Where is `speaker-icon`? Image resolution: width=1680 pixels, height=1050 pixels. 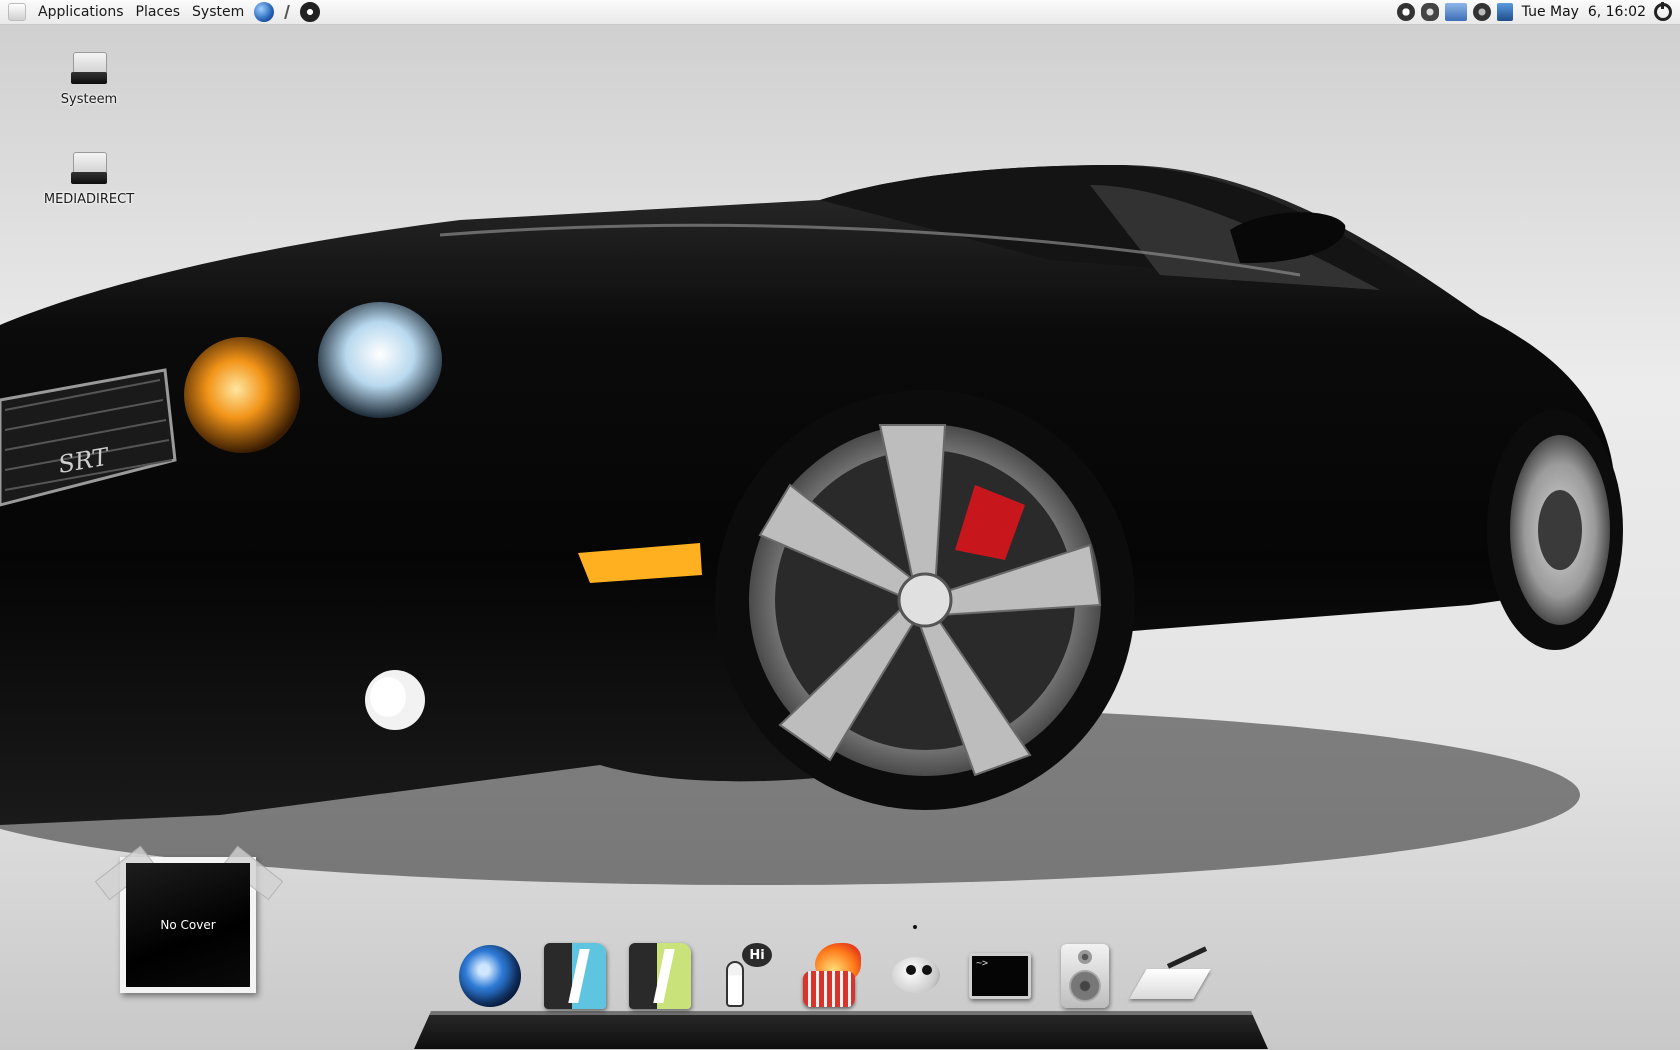 speaker-icon is located at coordinates (1085, 976).